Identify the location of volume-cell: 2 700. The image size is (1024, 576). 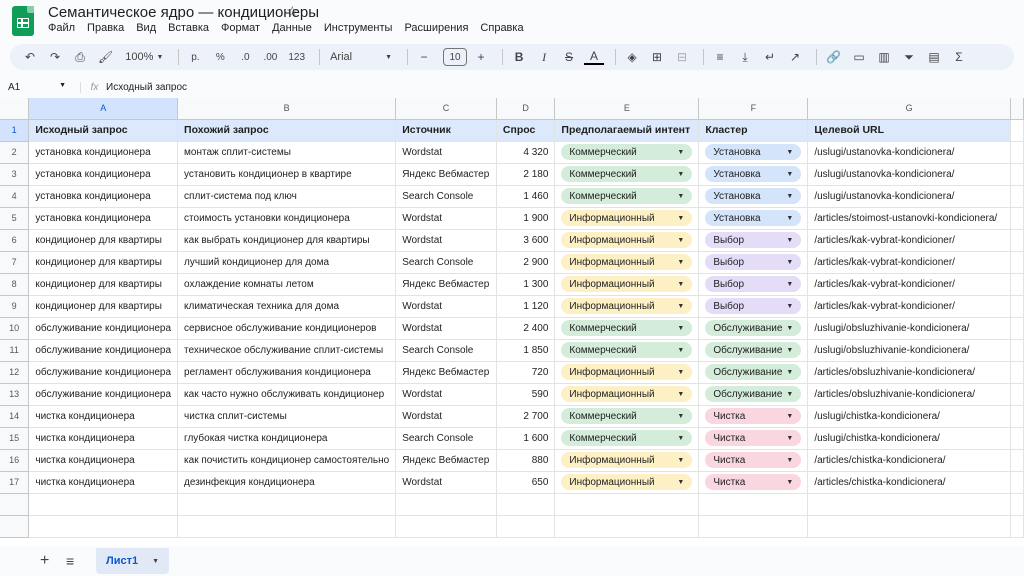
(526, 416).